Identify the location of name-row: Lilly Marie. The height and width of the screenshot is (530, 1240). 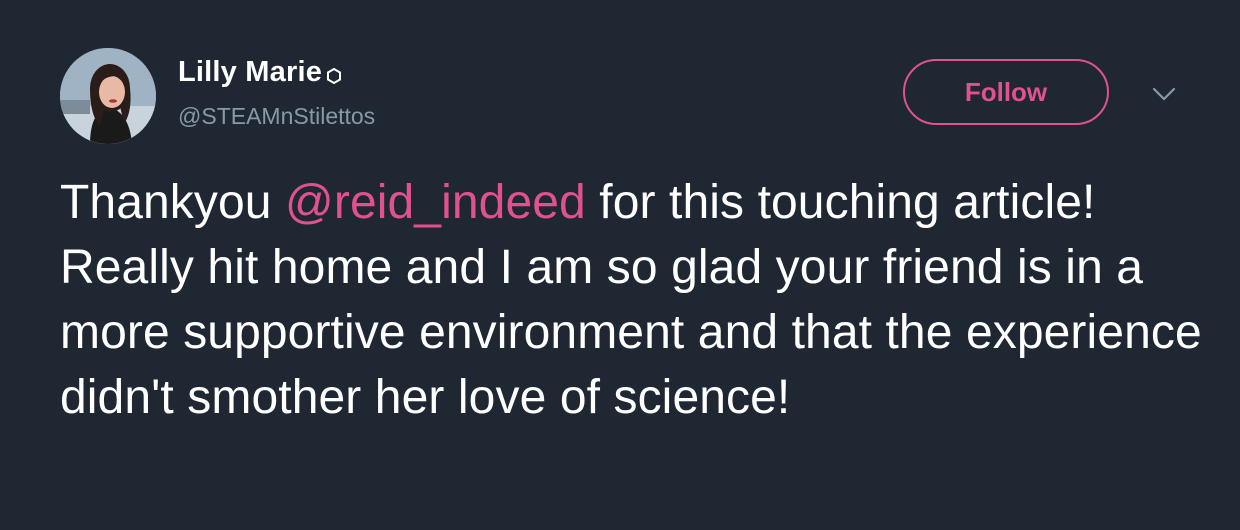
(260, 72).